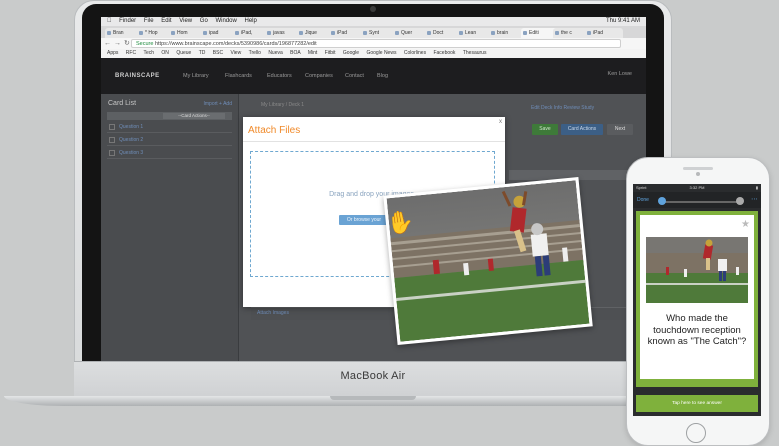 The image size is (779, 446). I want to click on bookmark: Thesaurus, so click(475, 53).